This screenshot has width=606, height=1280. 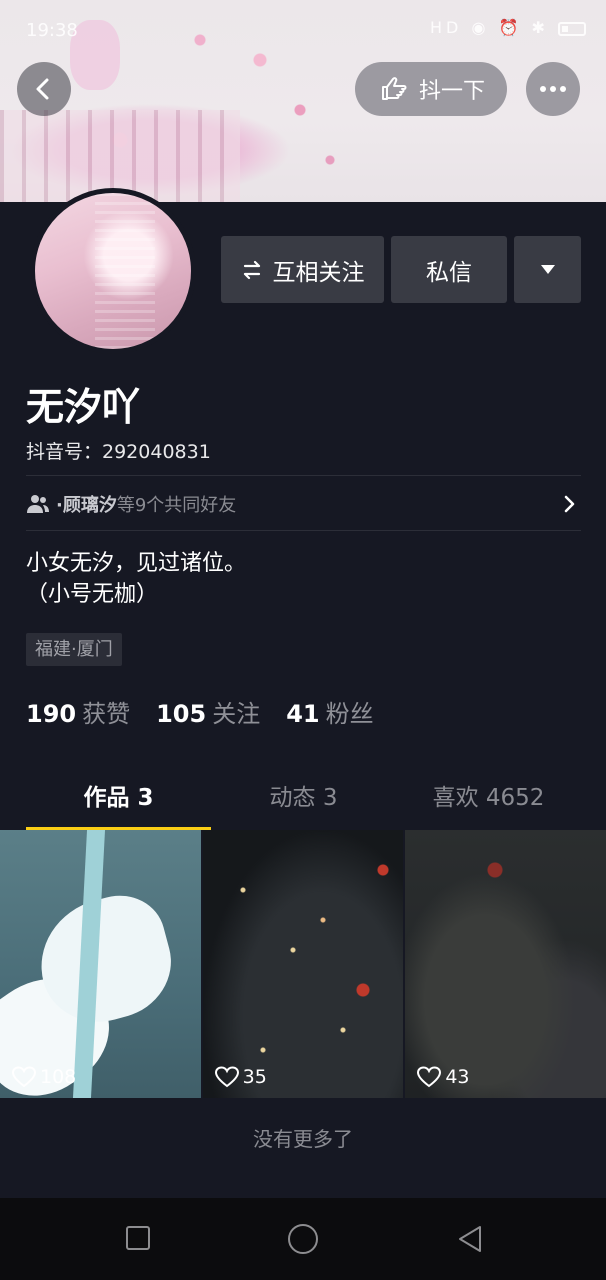 I want to click on douyin-id: 抖音号：292040831, so click(x=118, y=452).